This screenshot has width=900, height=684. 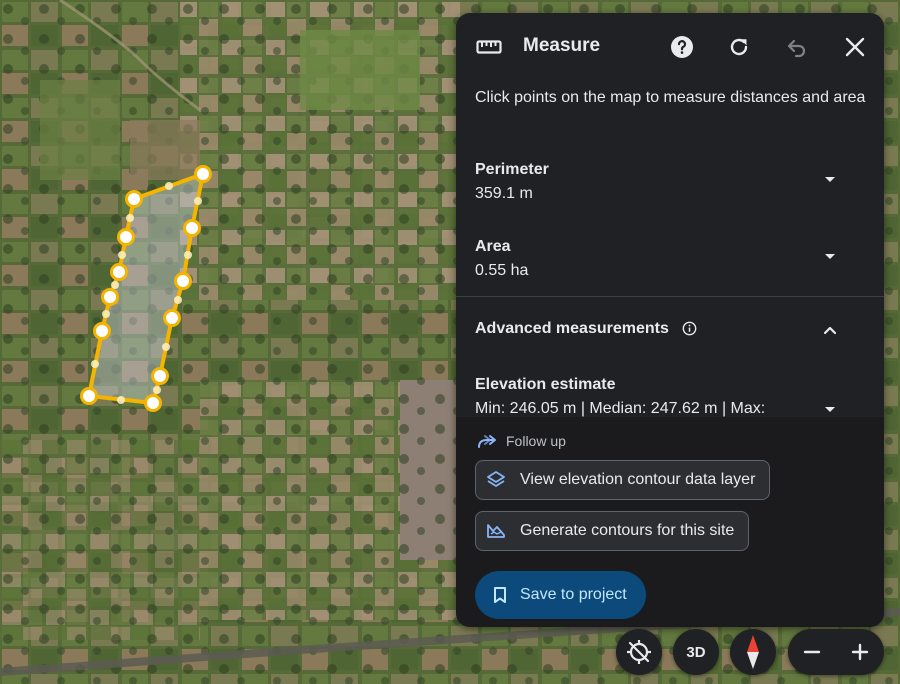 I want to click on bookmark-icon, so click(x=500, y=595).